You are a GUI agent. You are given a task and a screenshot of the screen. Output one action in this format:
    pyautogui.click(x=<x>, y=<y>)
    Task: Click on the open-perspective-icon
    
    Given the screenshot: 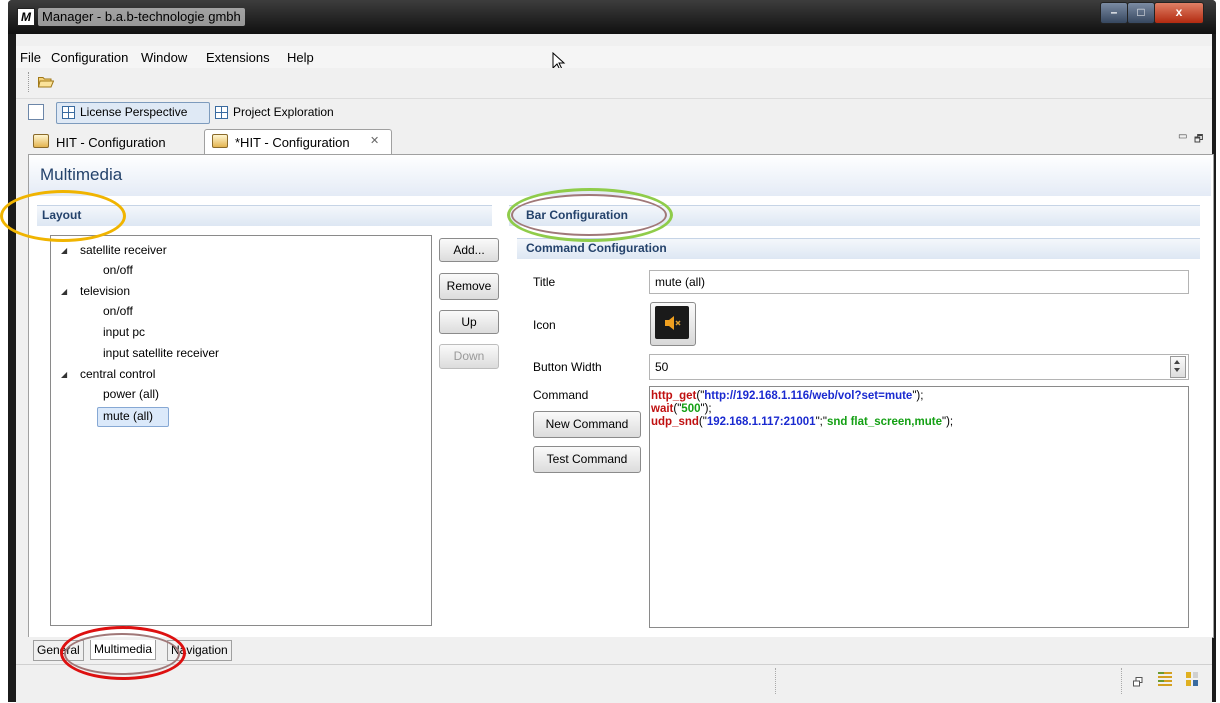 What is the action you would take?
    pyautogui.click(x=36, y=112)
    